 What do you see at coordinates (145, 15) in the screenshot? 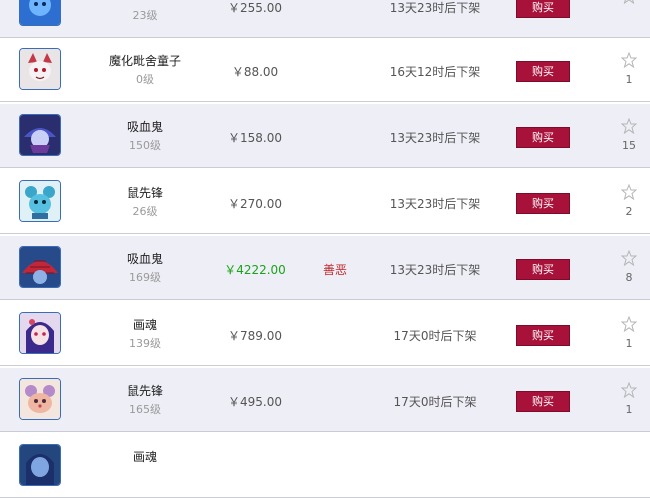
I see `pet-level: 23级` at bounding box center [145, 15].